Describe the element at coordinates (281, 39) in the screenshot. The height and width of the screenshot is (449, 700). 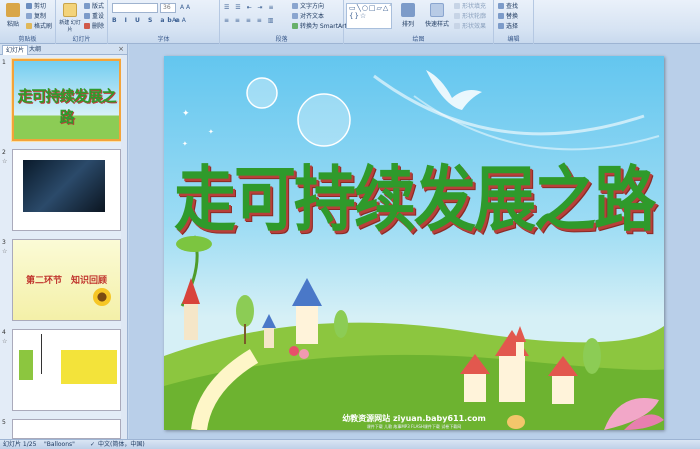
I see `paragraph-group-label: 段落` at that location.